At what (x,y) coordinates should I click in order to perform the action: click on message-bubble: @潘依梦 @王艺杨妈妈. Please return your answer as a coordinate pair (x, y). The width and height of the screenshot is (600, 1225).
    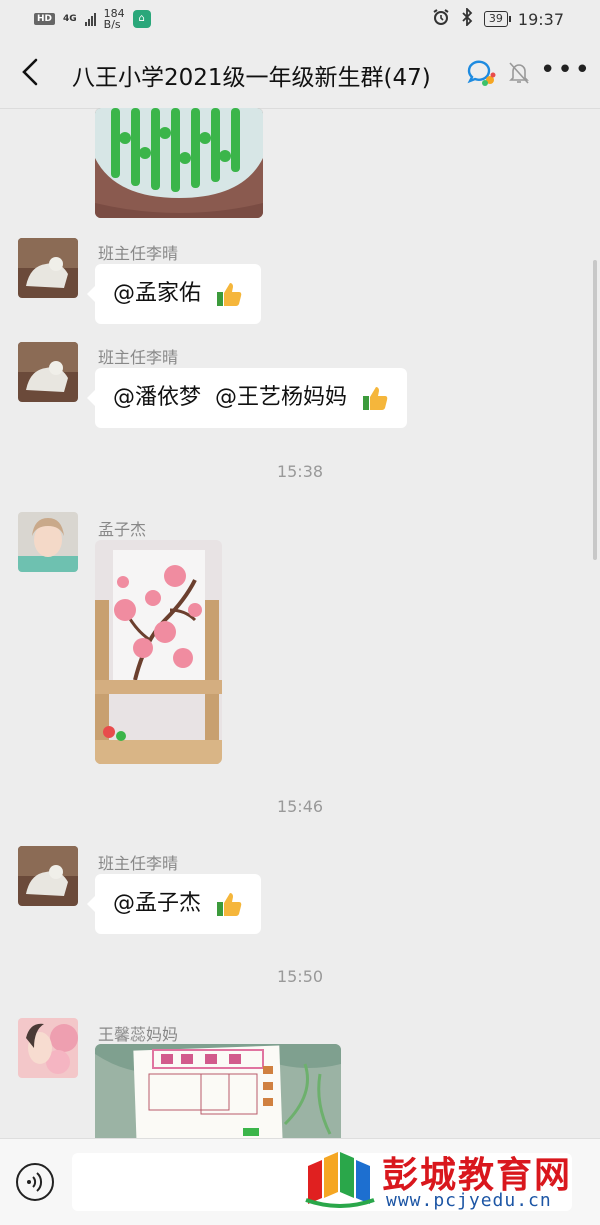
    Looking at the image, I should click on (247, 398).